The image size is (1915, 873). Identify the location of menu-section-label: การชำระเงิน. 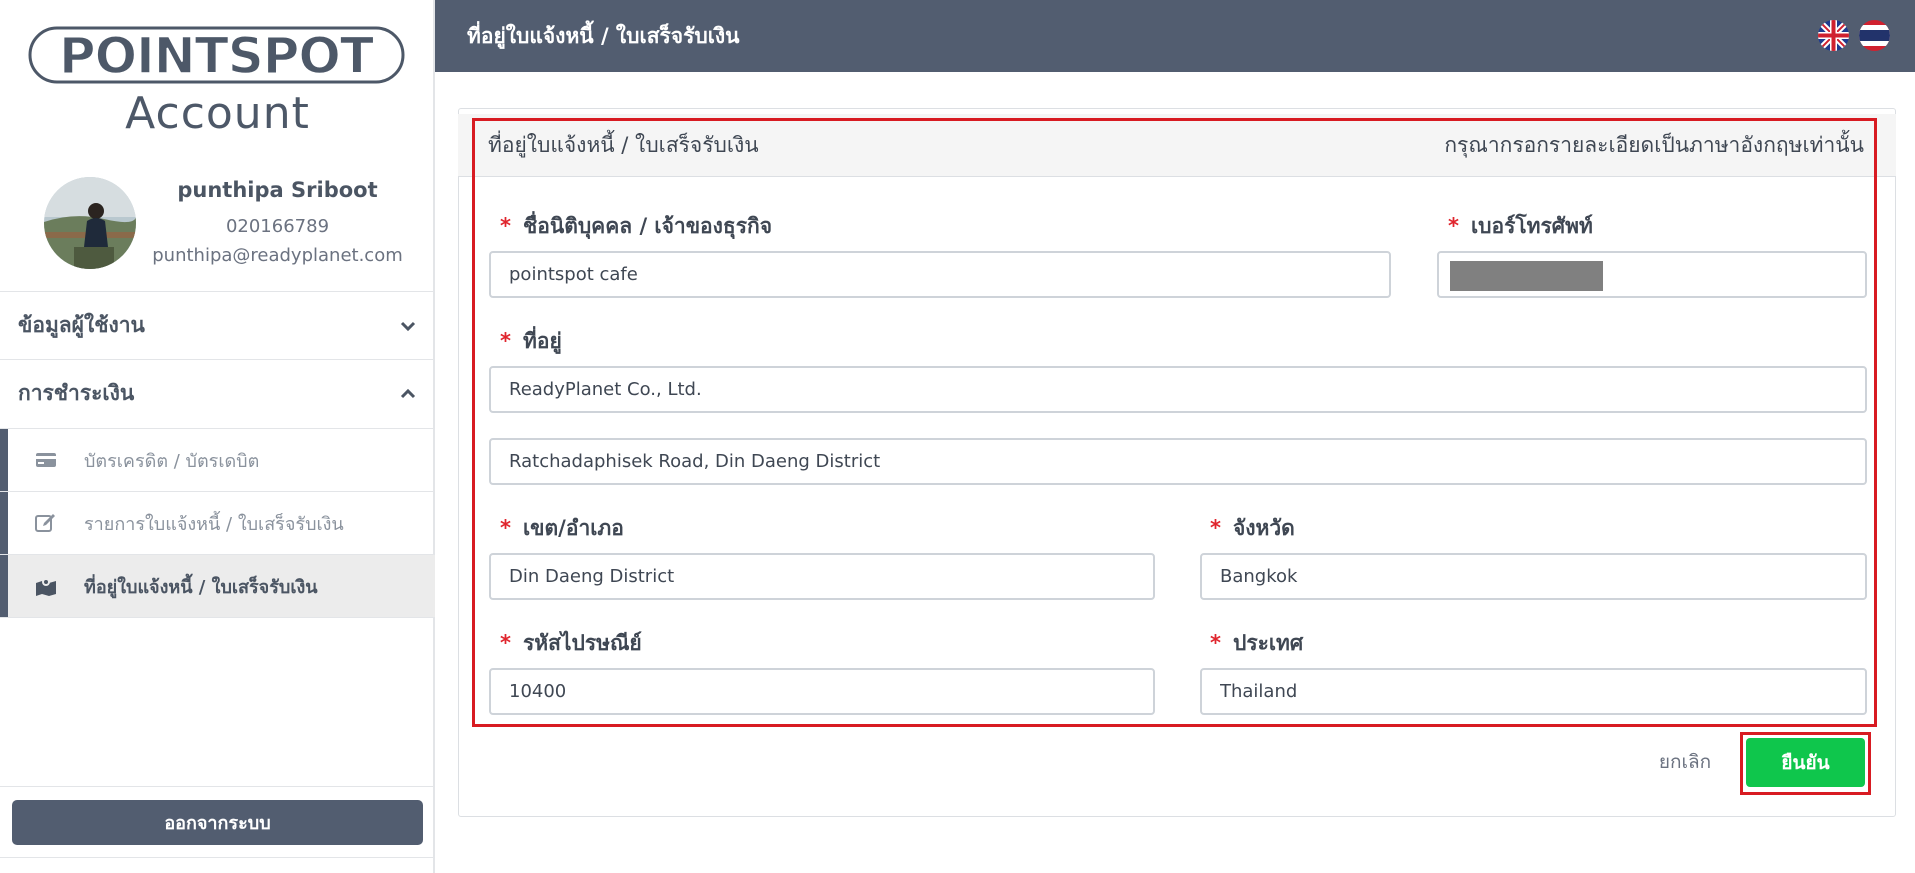
(76, 393).